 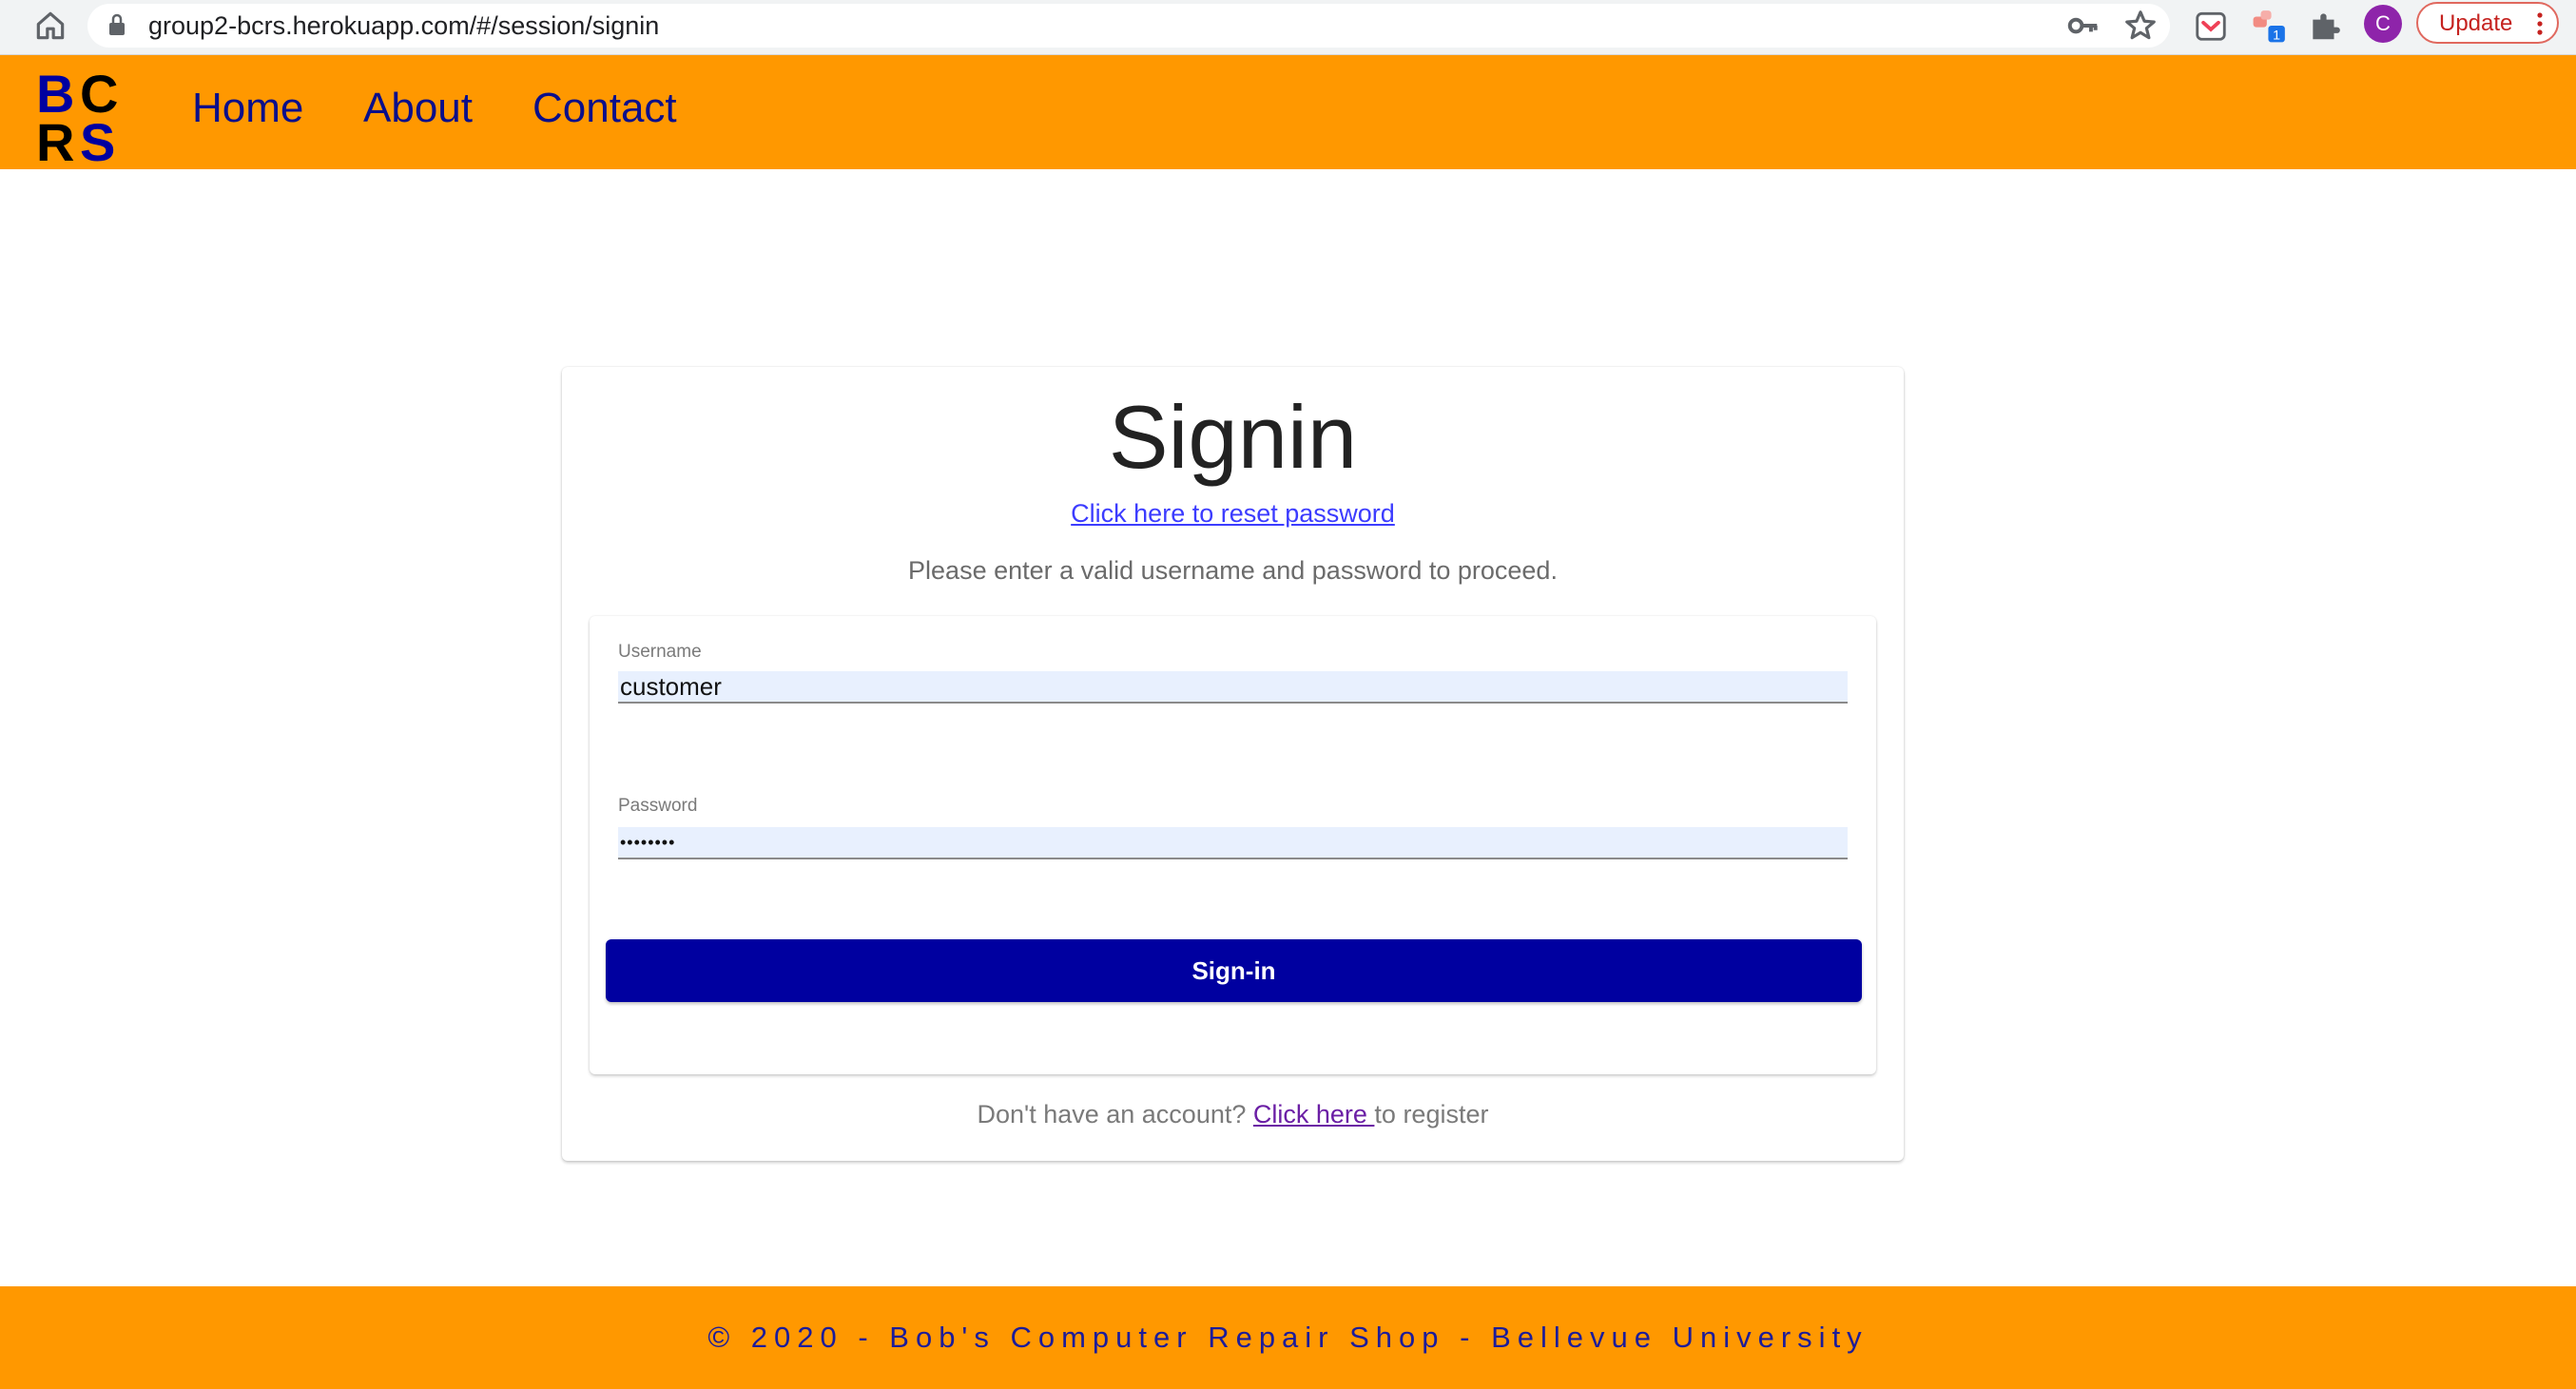 What do you see at coordinates (2270, 26) in the screenshot?
I see `extension-badge-icon: 1` at bounding box center [2270, 26].